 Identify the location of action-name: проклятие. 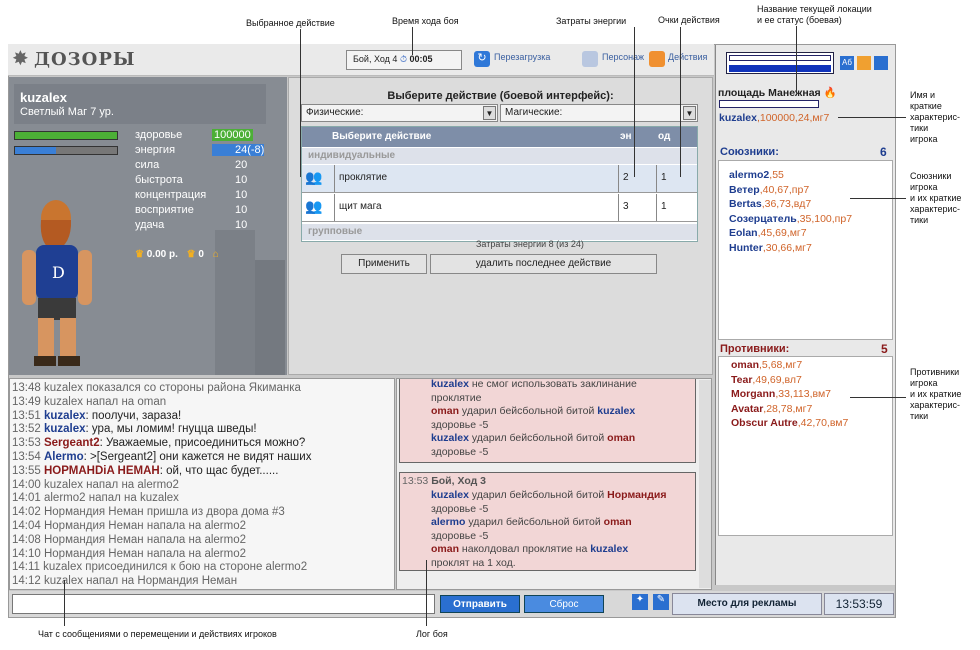
(476, 178).